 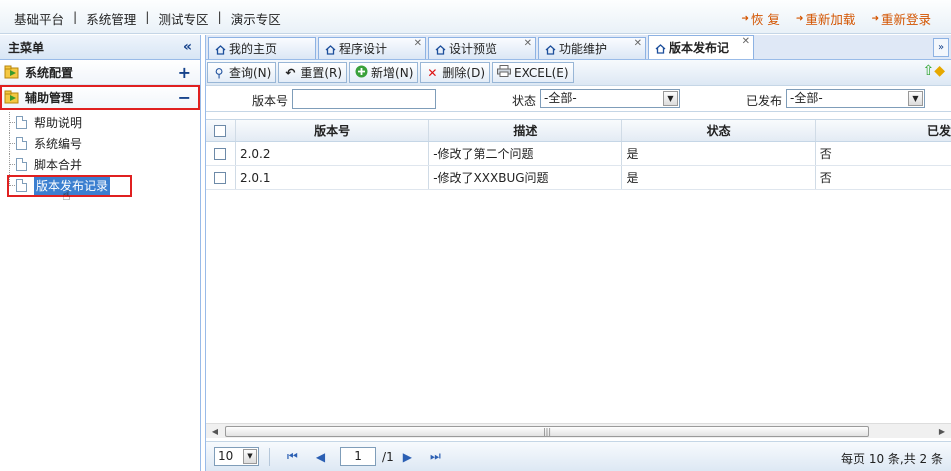 I want to click on sidebar-header: 主菜单 «, so click(x=100, y=47).